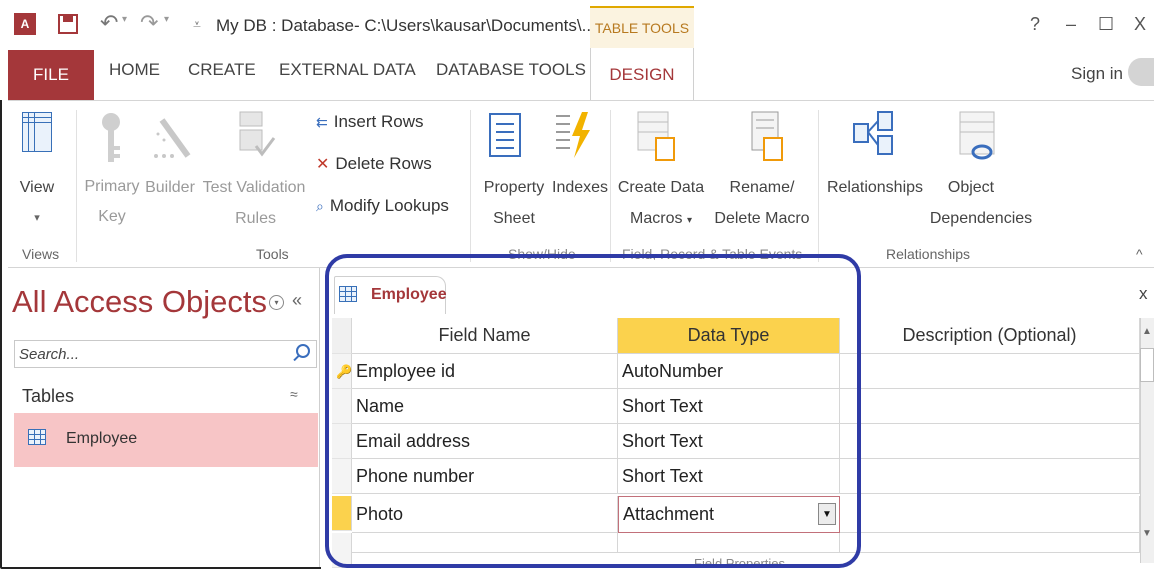  Describe the element at coordinates (1147, 533) in the screenshot. I see `scroll-down-icon: ▼` at that location.